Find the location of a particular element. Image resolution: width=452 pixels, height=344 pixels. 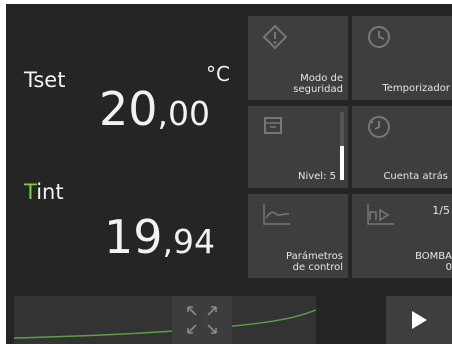

tint-value: 19,94 is located at coordinates (159, 239).